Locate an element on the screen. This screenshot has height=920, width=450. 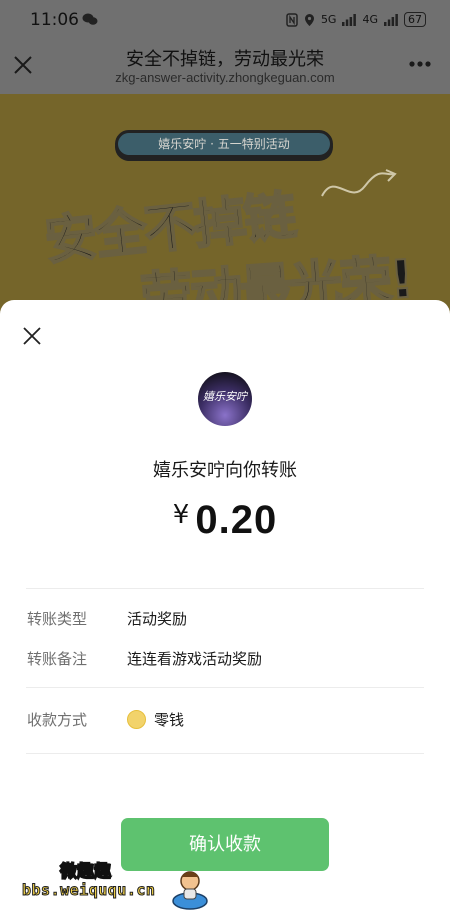
detail-value: 连连看游戏活动奖励 is located at coordinates (195, 659).